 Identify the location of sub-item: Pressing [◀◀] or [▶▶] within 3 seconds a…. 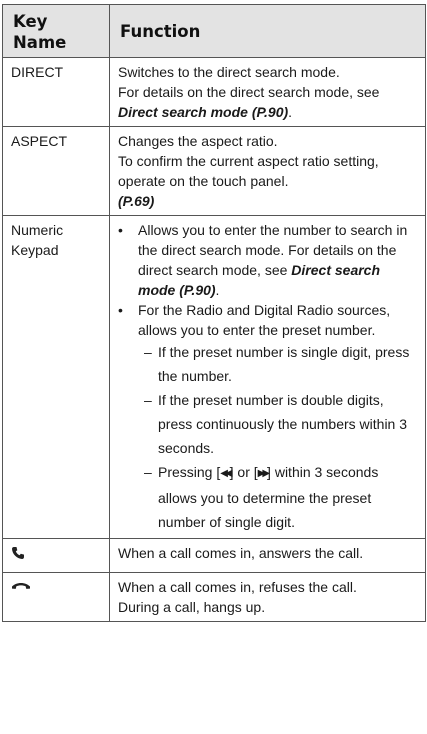
(278, 497).